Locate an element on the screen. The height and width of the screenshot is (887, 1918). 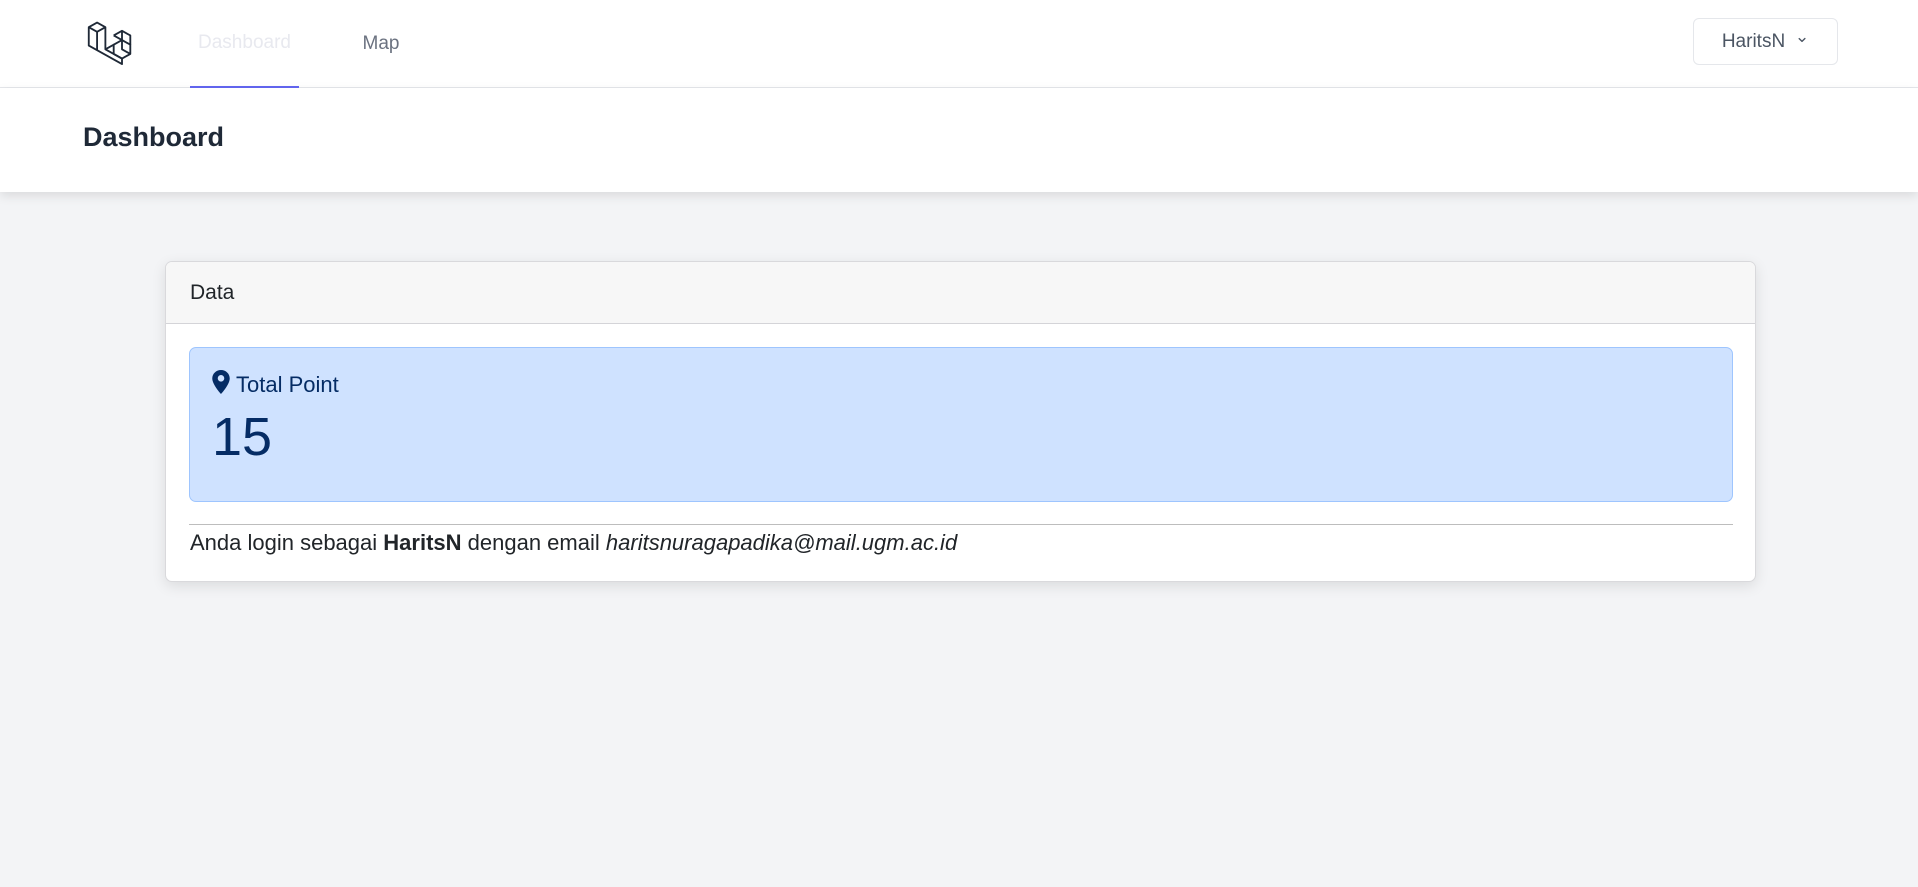
chevron-down-icon is located at coordinates (1802, 42).